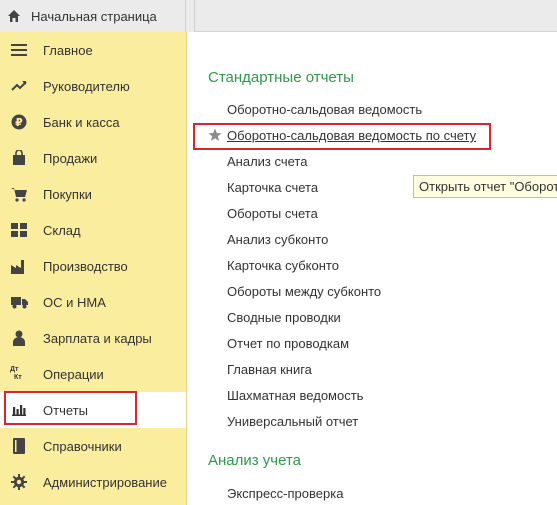 The width and height of the screenshot is (557, 505). Describe the element at coordinates (14, 16) in the screenshot. I see `home-icon` at that location.